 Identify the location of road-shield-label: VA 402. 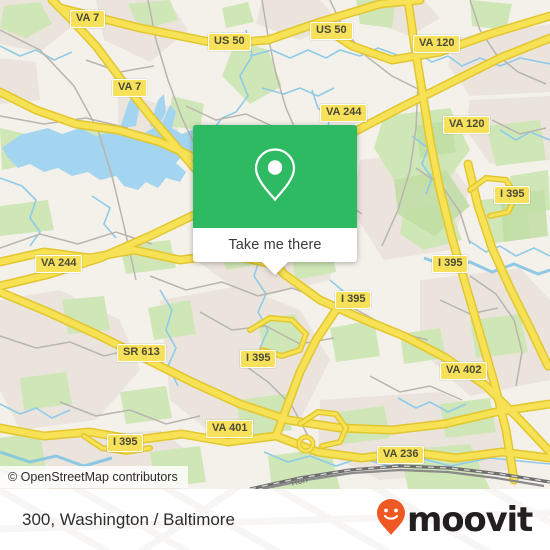
(464, 370).